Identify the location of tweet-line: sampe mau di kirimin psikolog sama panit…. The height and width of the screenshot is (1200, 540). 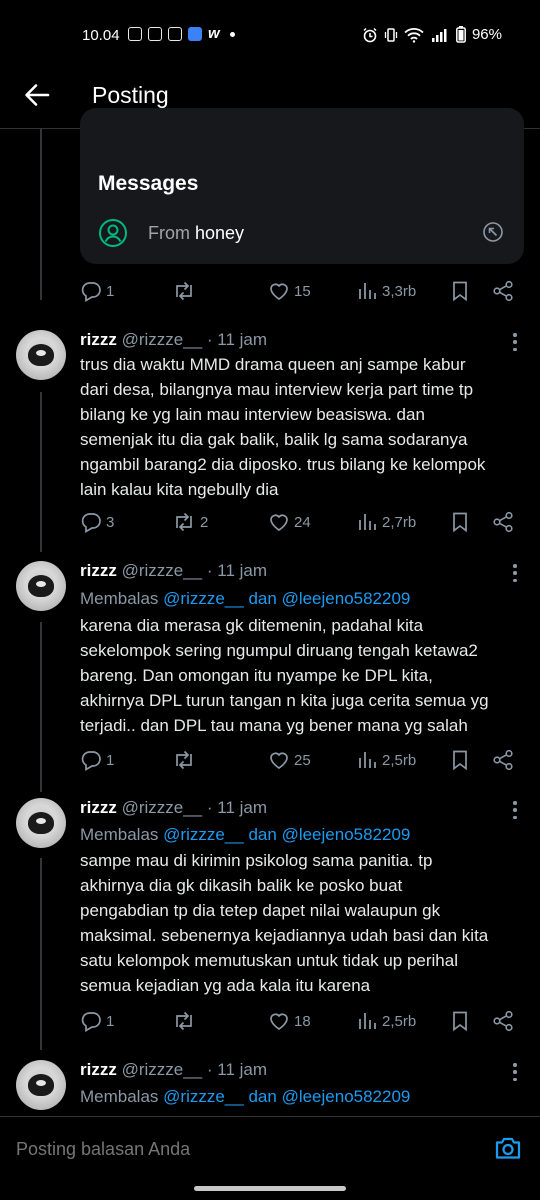
(256, 860).